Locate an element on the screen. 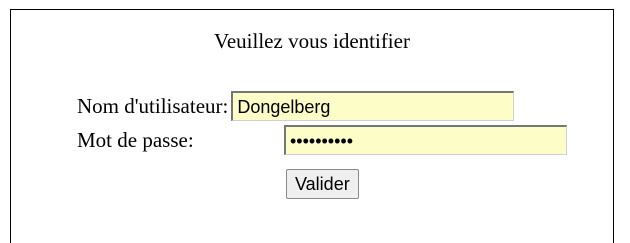 The height and width of the screenshot is (243, 630). username-field is located at coordinates (373, 106).